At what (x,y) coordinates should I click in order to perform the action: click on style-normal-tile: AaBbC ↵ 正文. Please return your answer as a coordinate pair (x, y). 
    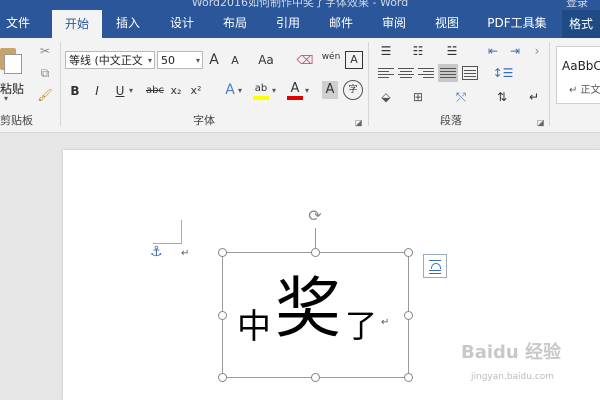
    Looking at the image, I should click on (578, 75).